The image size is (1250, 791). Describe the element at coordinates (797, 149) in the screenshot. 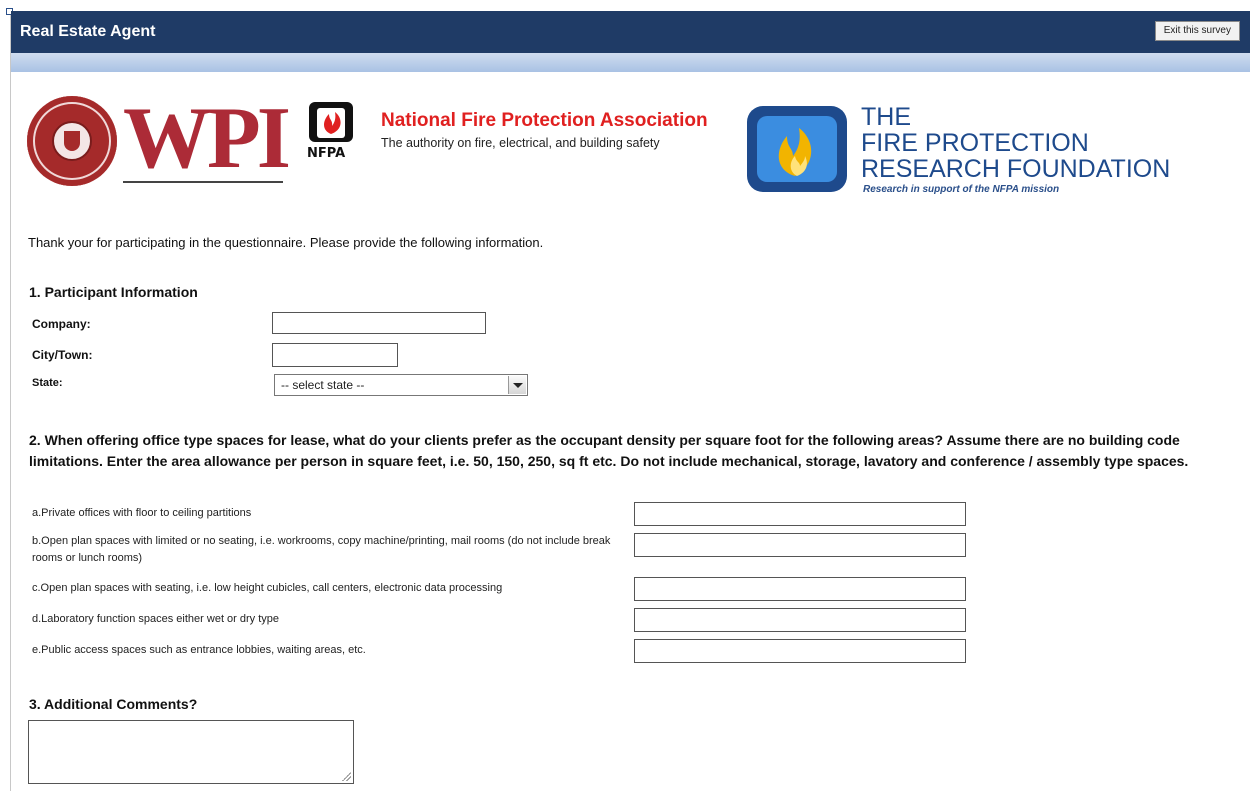

I see `frf-fire-icon` at that location.